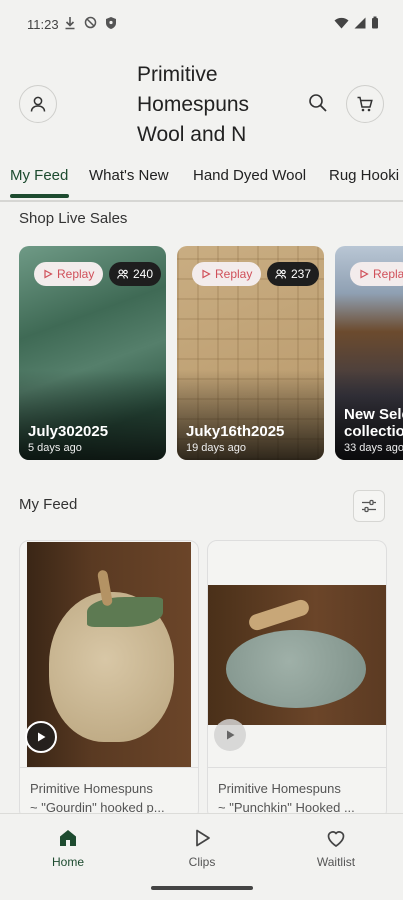  I want to click on home-icon, so click(68, 838).